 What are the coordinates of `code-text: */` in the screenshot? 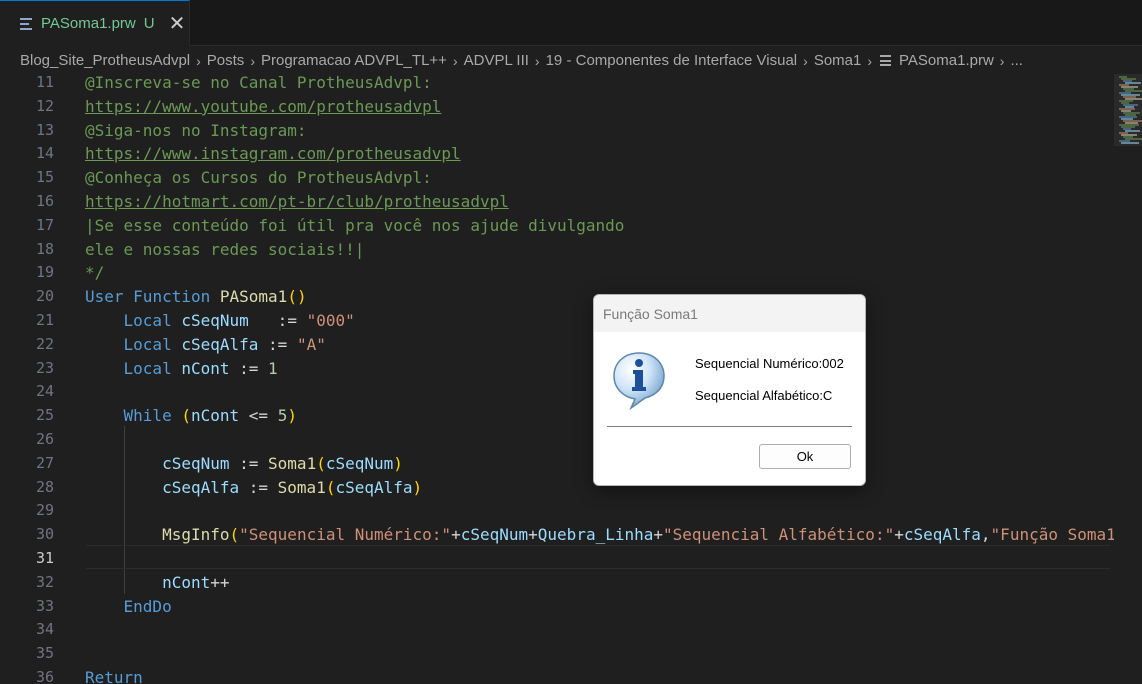 It's located at (95, 273).